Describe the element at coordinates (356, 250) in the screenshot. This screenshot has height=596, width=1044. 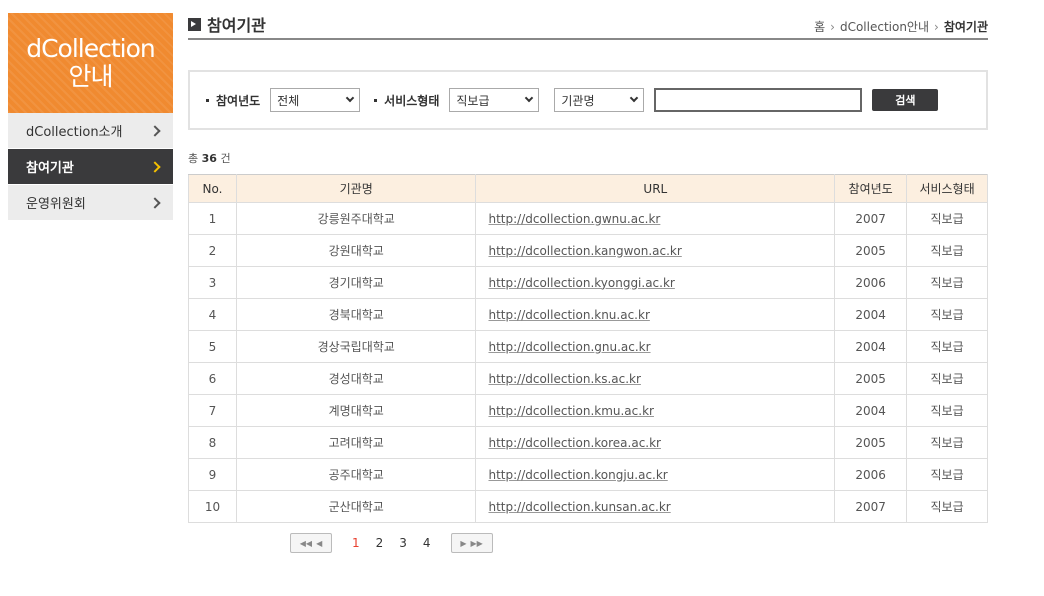
I see `cell-name: 강원대학교` at that location.